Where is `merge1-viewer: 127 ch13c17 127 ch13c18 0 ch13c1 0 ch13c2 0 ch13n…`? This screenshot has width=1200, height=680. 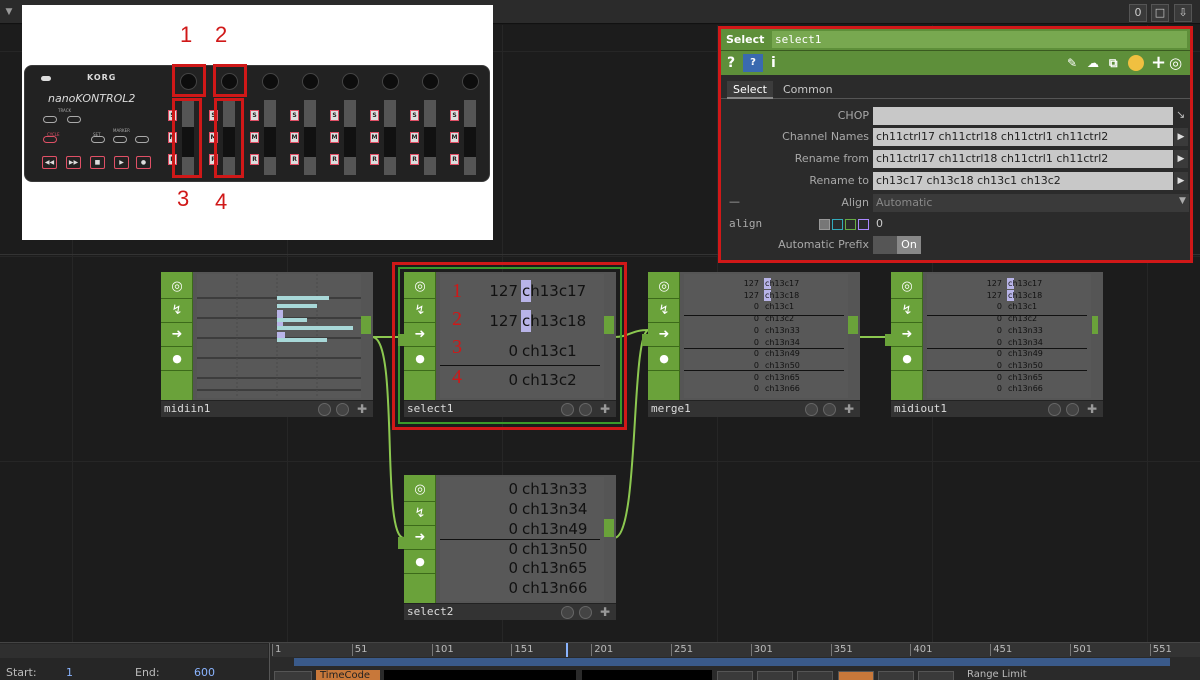 merge1-viewer: 127 ch13c17 127 ch13c18 0 ch13c1 0 ch13c2 0 ch13n… is located at coordinates (766, 336).